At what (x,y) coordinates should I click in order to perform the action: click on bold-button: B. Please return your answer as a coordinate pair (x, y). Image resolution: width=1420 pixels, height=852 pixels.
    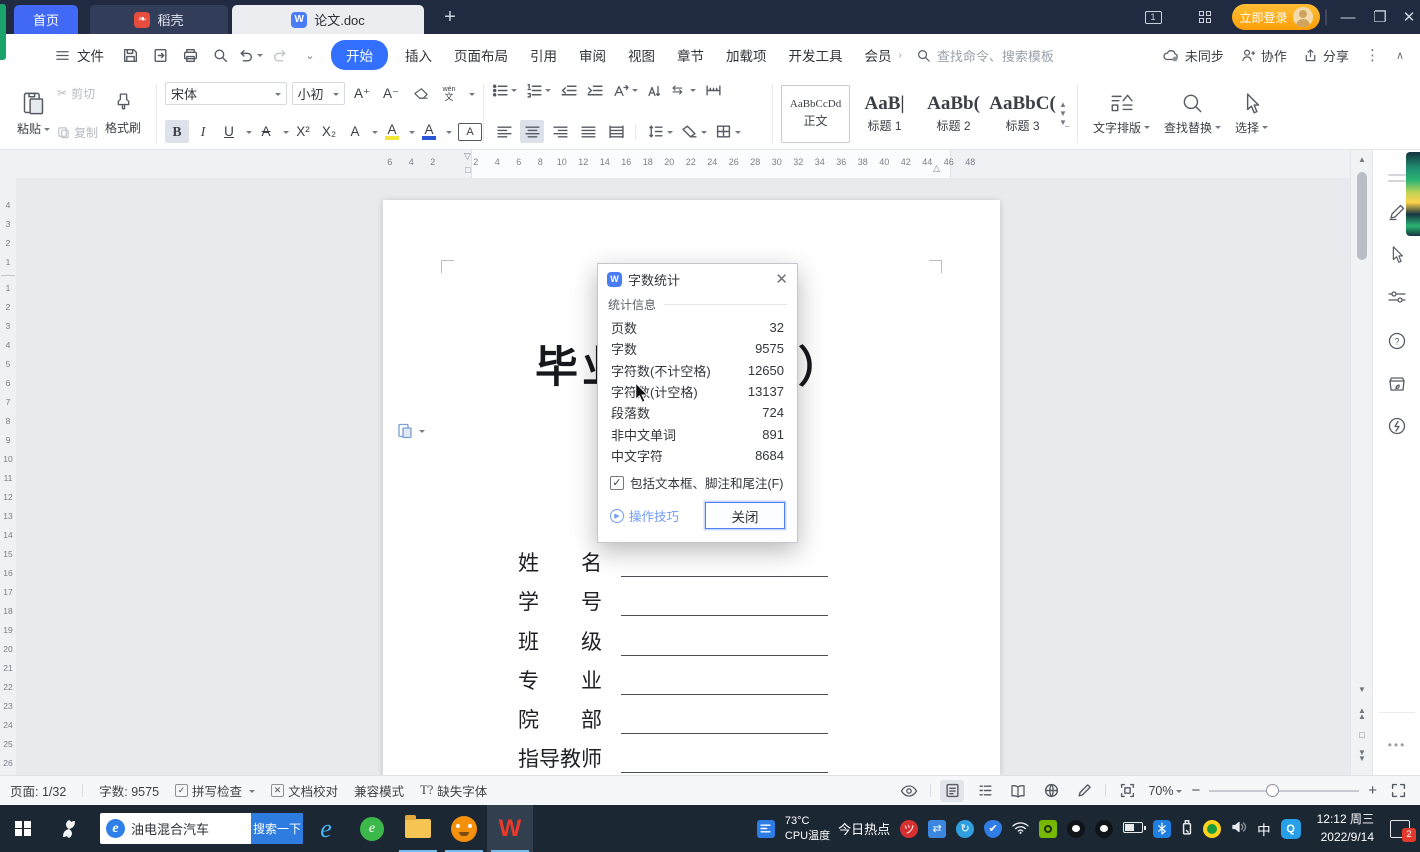
    Looking at the image, I should click on (177, 131).